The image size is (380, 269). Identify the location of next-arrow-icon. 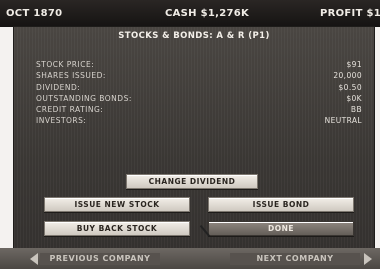
(368, 259).